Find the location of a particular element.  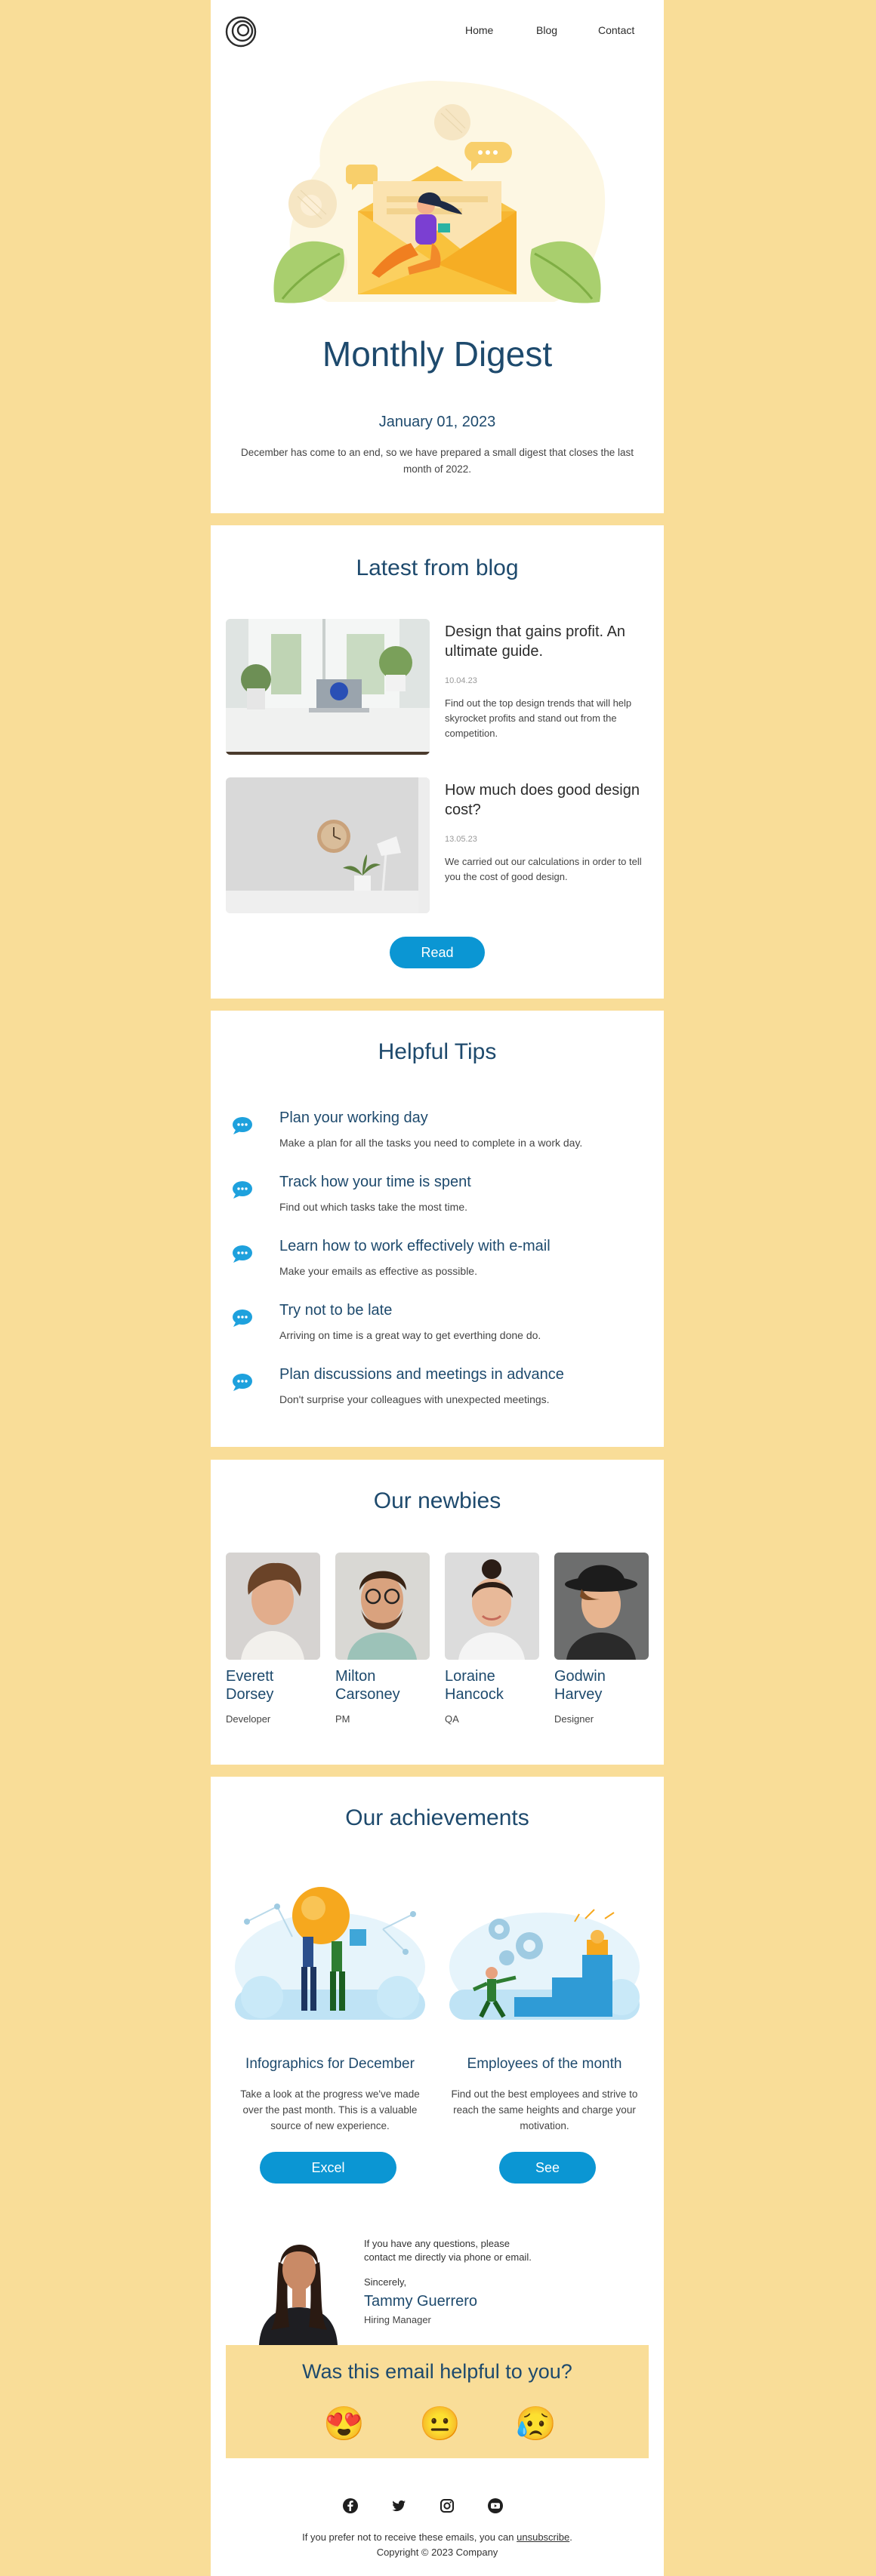

love-emoji-button: 😍 is located at coordinates (344, 2424).